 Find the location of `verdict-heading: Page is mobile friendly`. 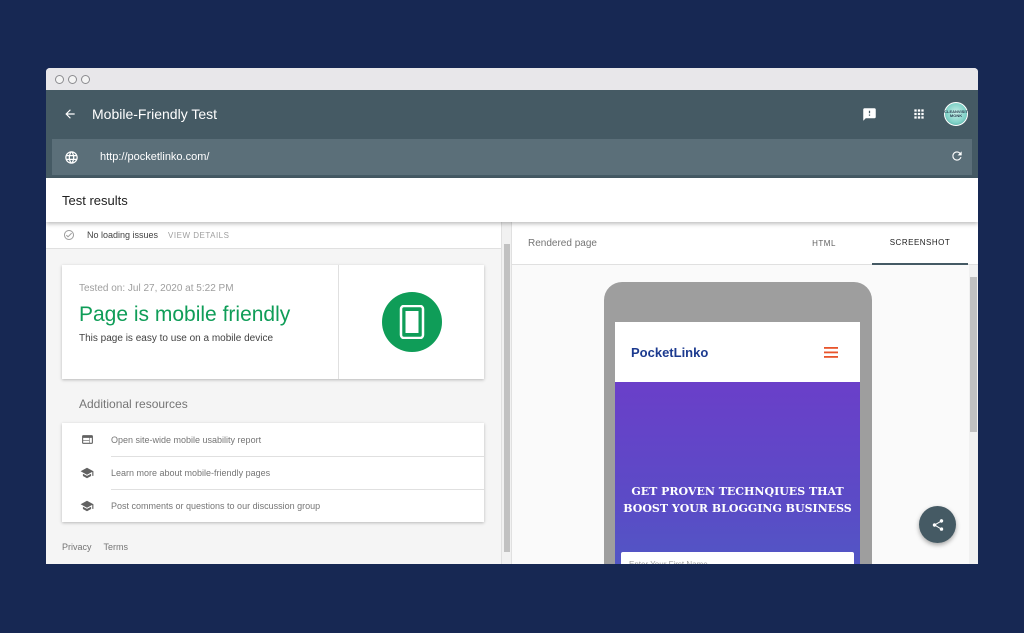

verdict-heading: Page is mobile friendly is located at coordinates (185, 314).